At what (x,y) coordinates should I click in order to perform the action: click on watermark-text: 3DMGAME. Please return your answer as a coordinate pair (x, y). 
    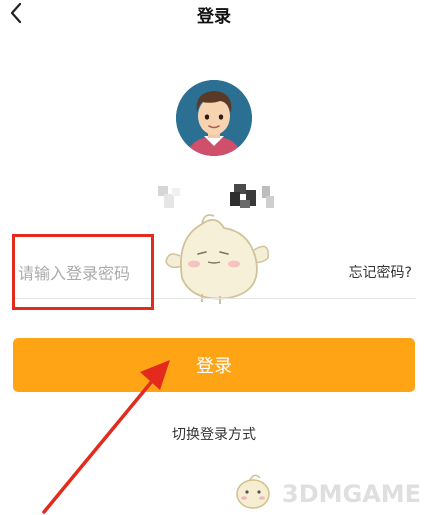
    Looking at the image, I should click on (352, 494).